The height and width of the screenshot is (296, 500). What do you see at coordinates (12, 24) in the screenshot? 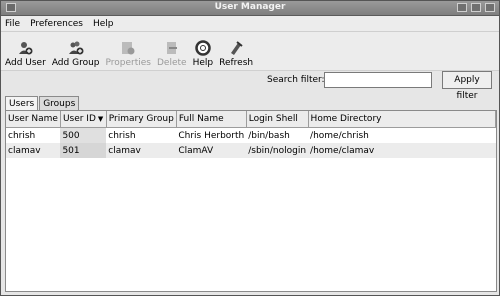
I see `menu-file: File` at bounding box center [12, 24].